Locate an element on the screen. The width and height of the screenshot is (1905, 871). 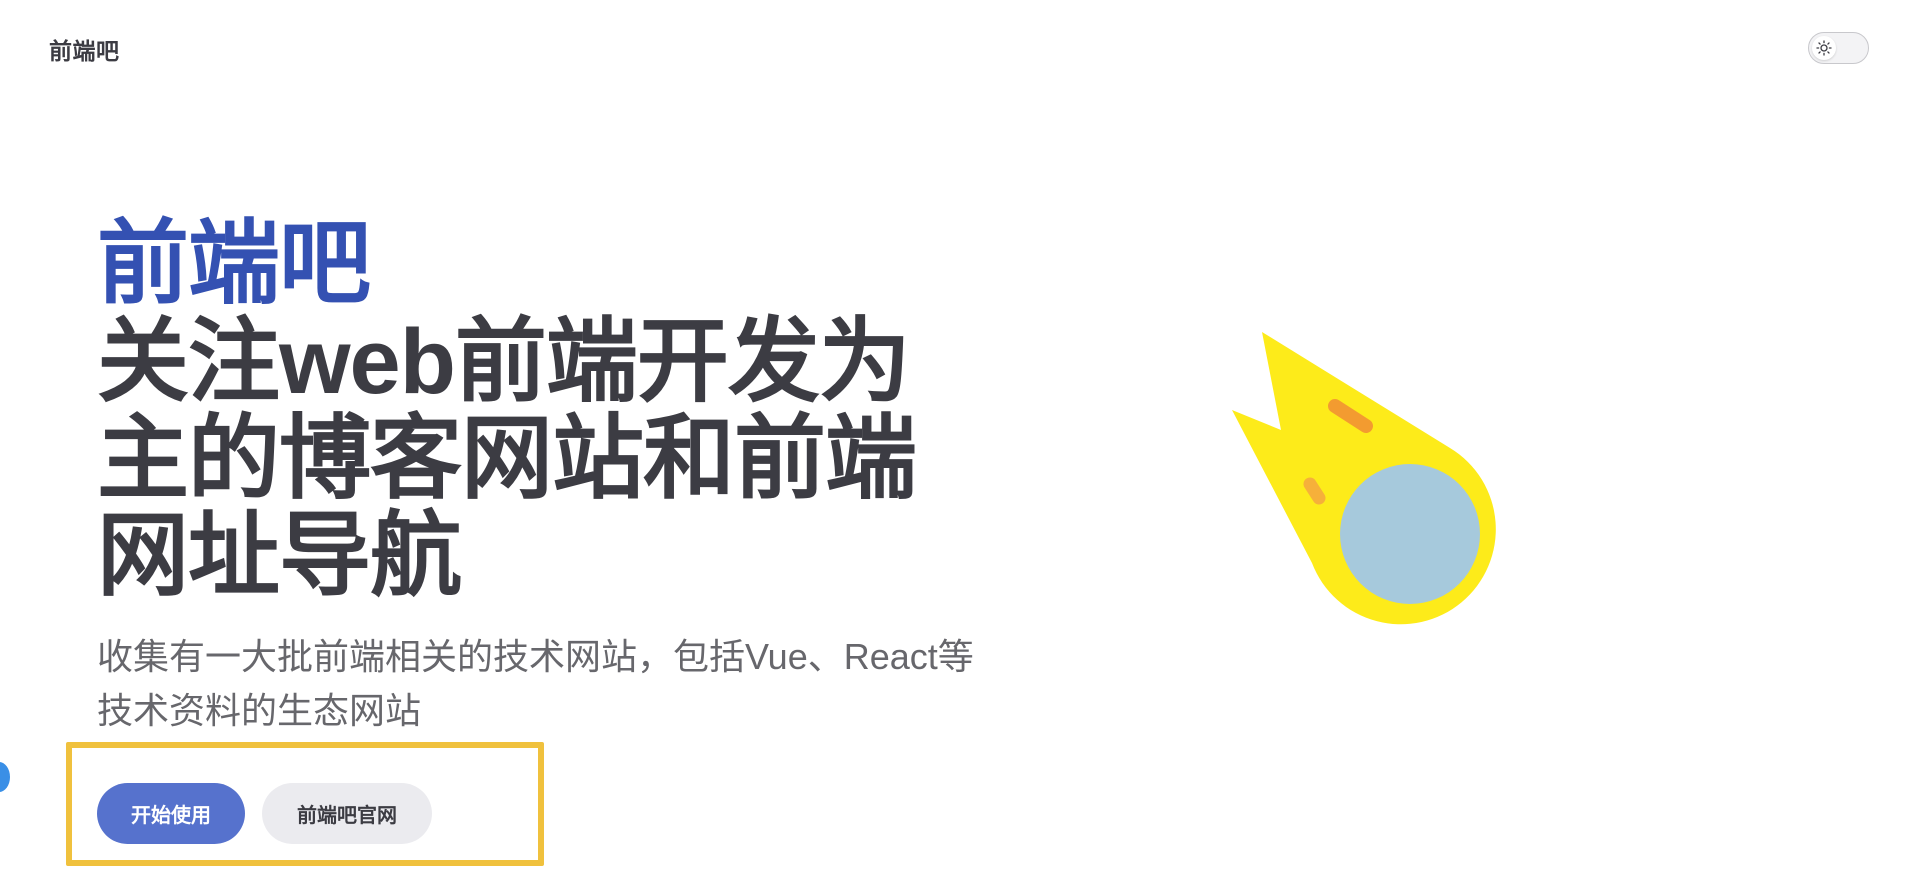
top-nav: 前端吧 is located at coordinates (952, 48).